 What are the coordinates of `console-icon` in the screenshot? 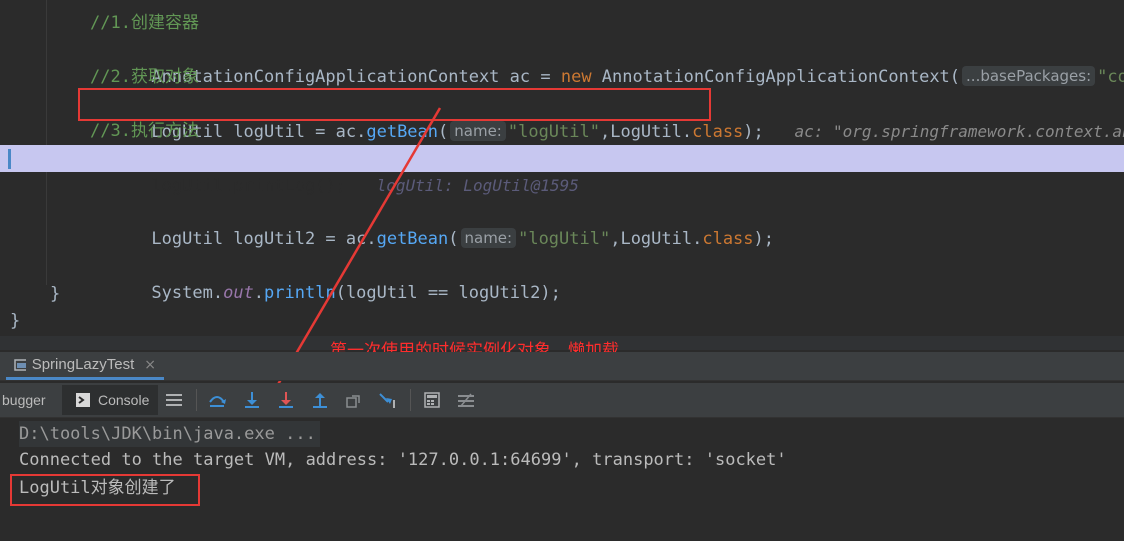 It's located at (83, 400).